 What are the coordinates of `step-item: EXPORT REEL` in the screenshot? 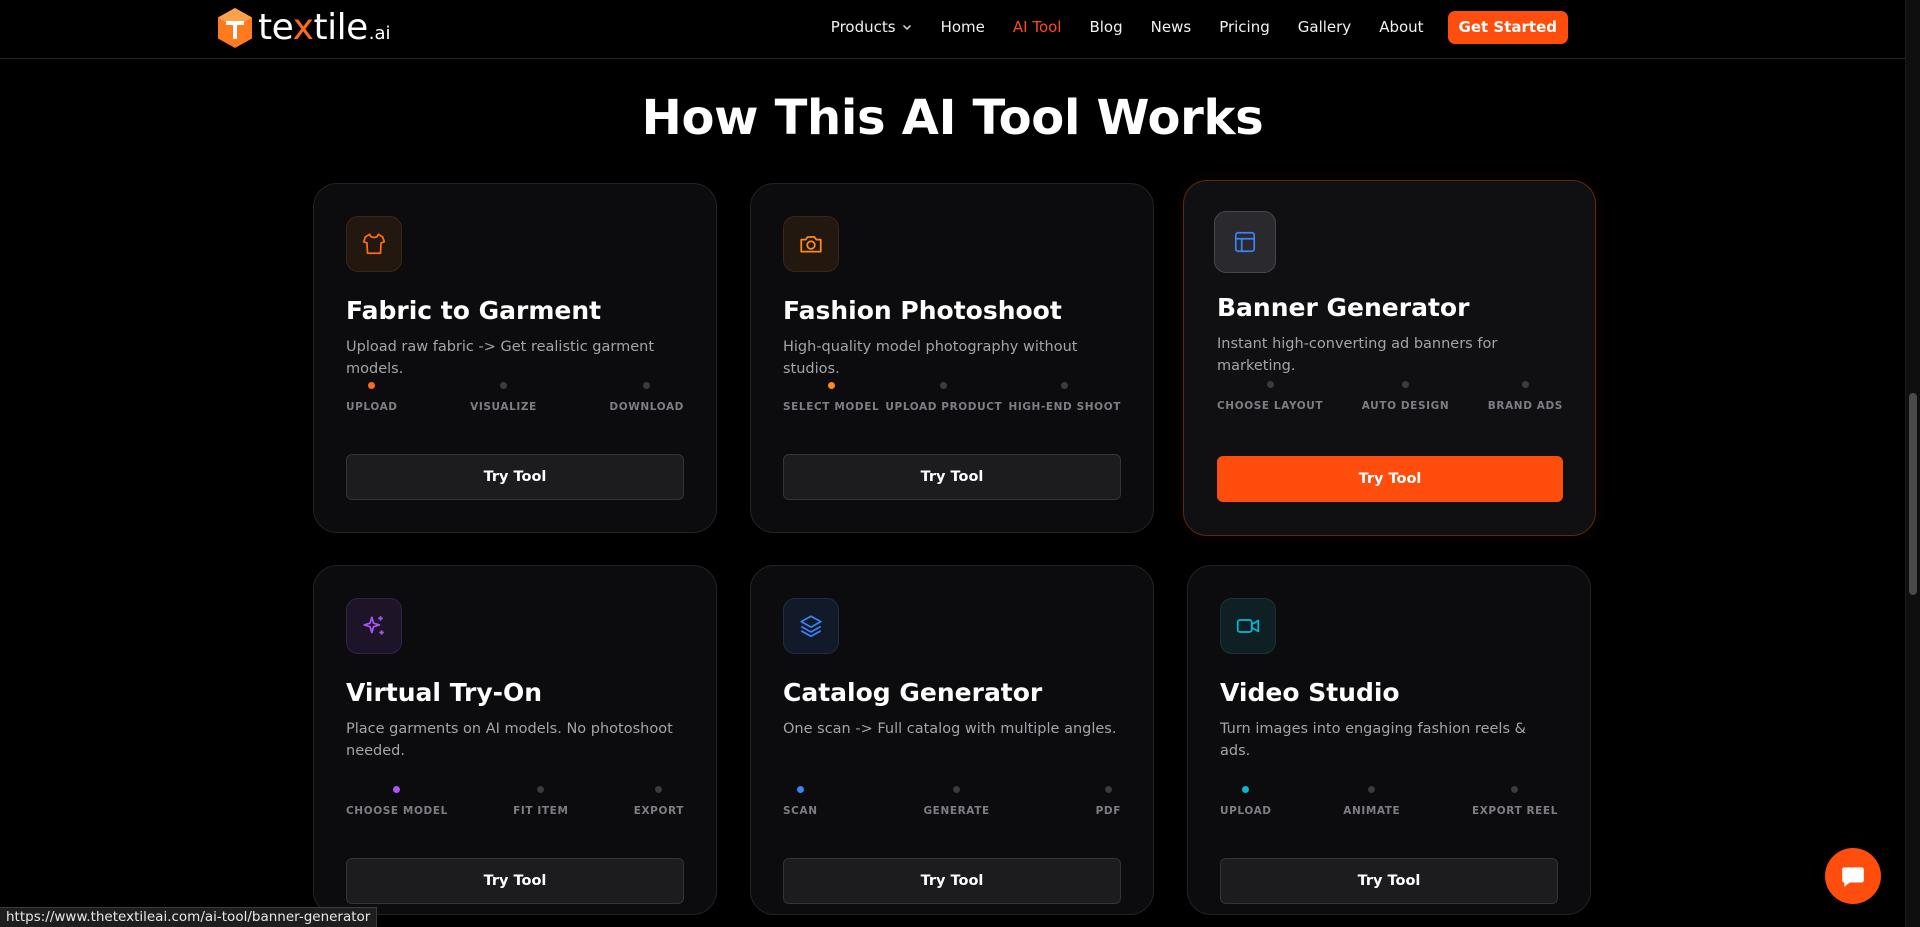 It's located at (1515, 802).